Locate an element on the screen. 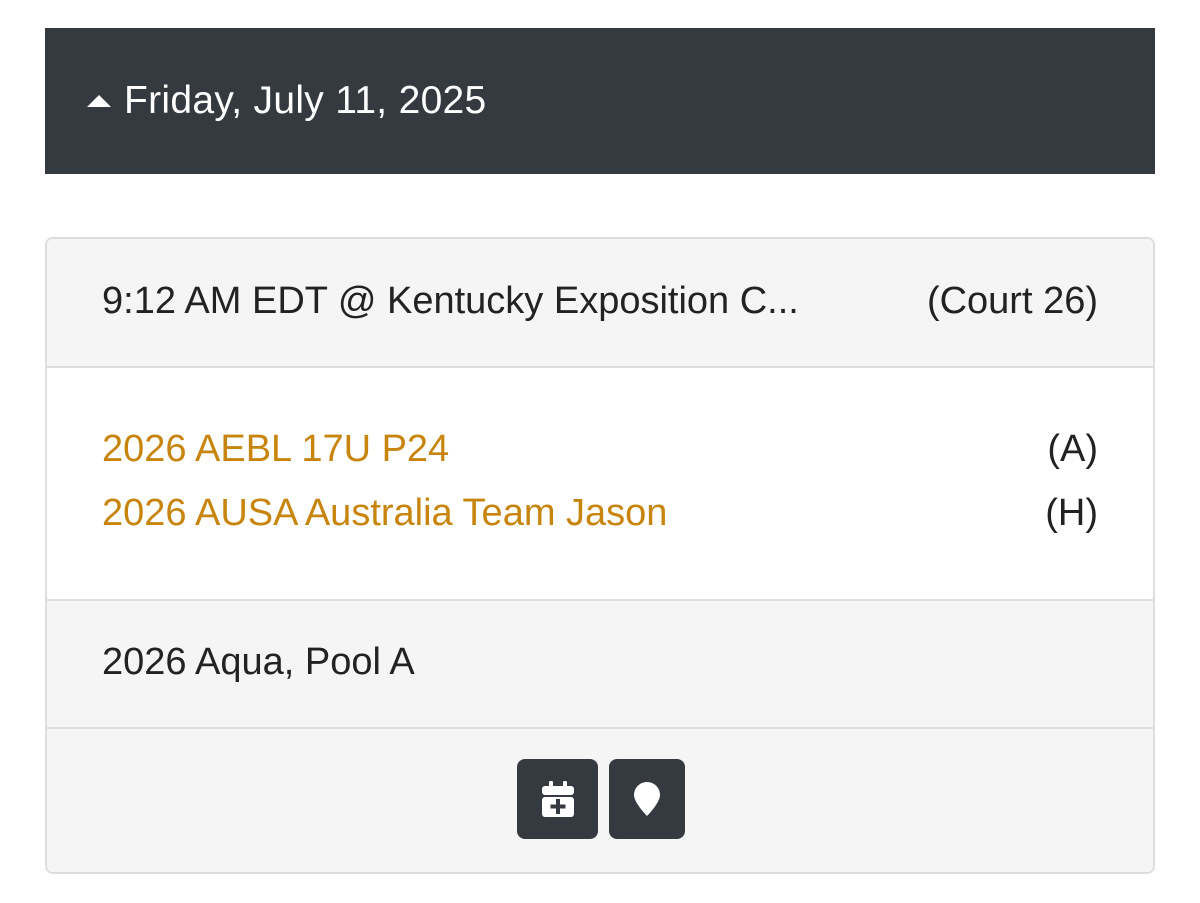 The image size is (1200, 903). team-link-away: 2026 AEBL 17U P24 is located at coordinates (275, 449).